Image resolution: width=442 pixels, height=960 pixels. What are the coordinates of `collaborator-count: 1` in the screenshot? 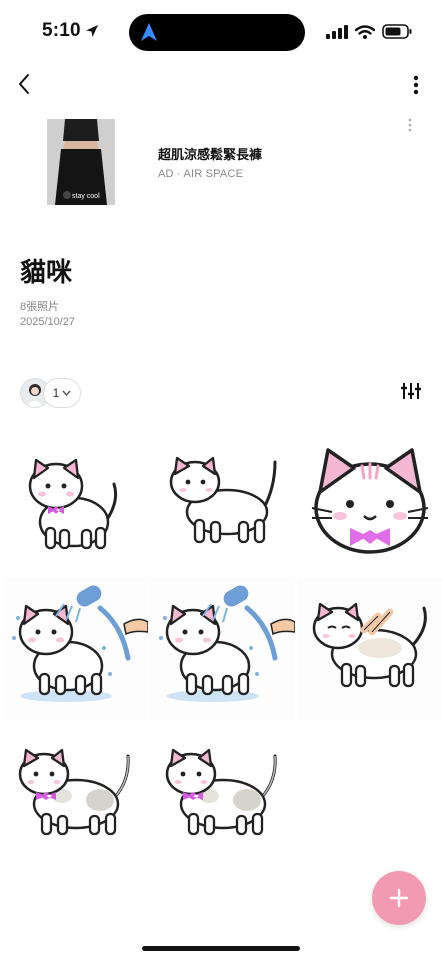 It's located at (56, 393).